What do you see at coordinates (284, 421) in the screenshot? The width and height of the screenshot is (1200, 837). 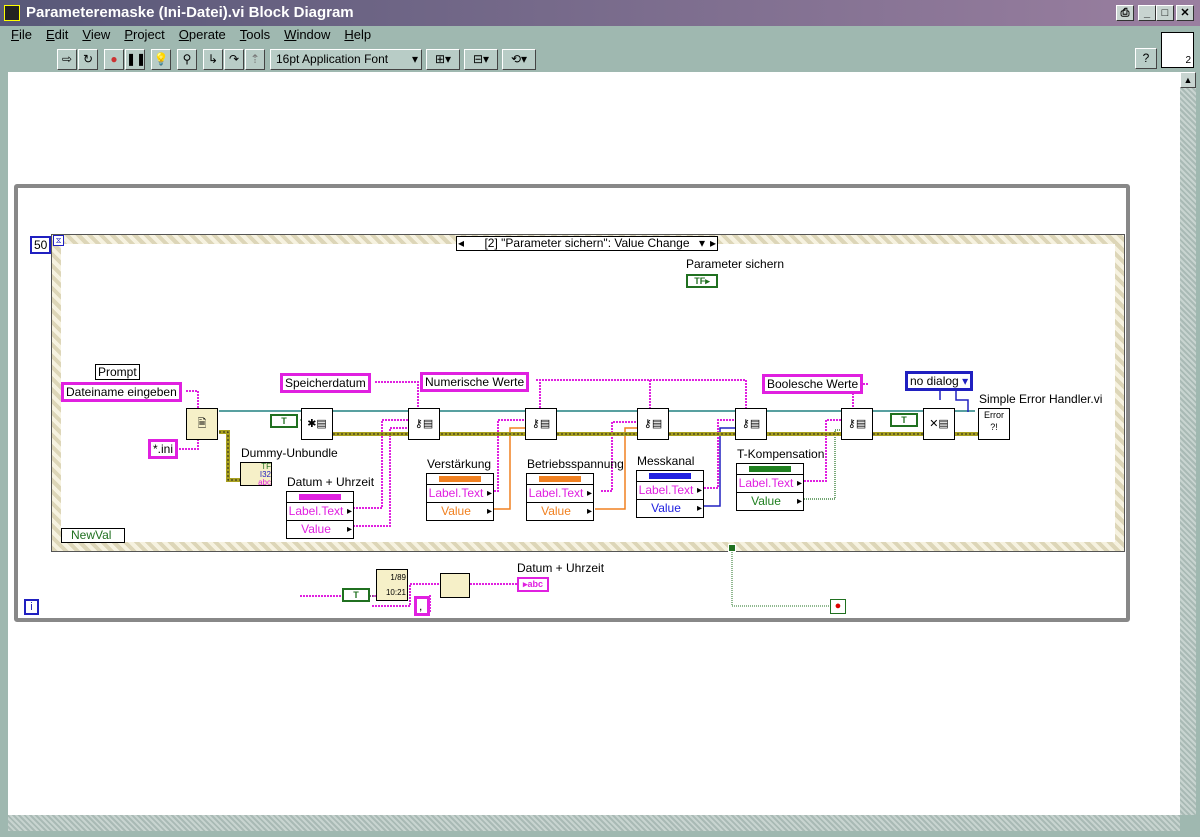 I see `true-constant: T` at bounding box center [284, 421].